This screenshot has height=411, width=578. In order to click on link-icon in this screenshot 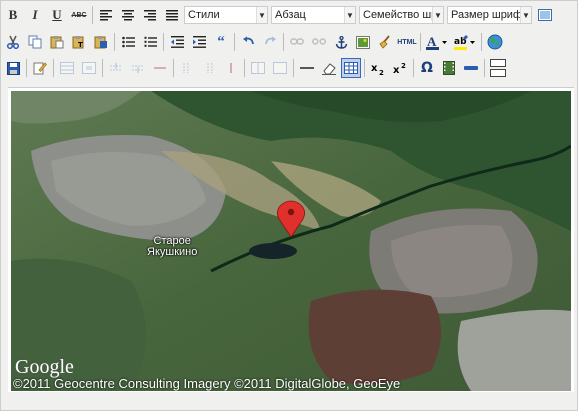, I will do `click(297, 41)`.